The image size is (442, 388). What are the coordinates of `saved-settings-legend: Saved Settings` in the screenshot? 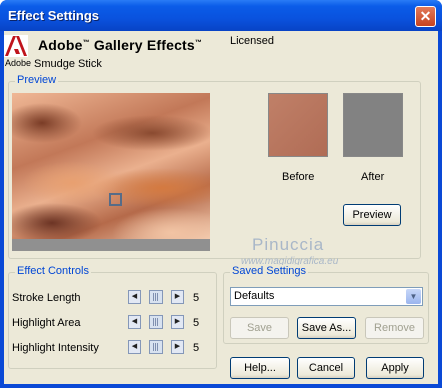 It's located at (269, 271).